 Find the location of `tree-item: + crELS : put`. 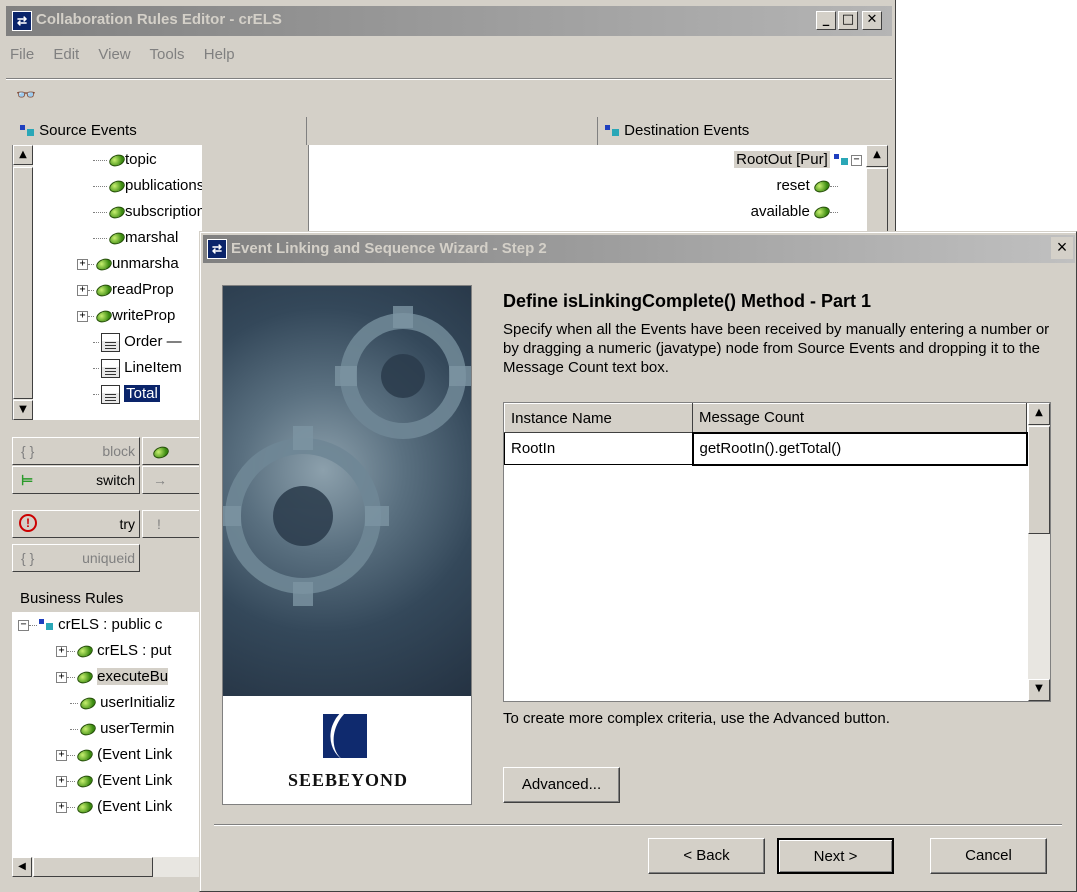

tree-item: + crELS : put is located at coordinates (115, 651).